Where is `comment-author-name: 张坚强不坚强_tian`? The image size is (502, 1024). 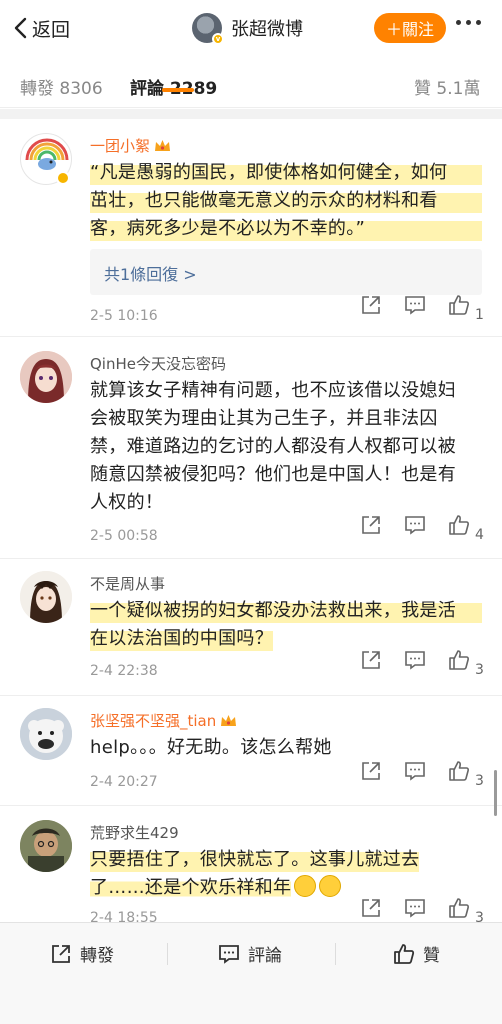 comment-author-name: 张坚强不坚强_tian is located at coordinates (153, 721).